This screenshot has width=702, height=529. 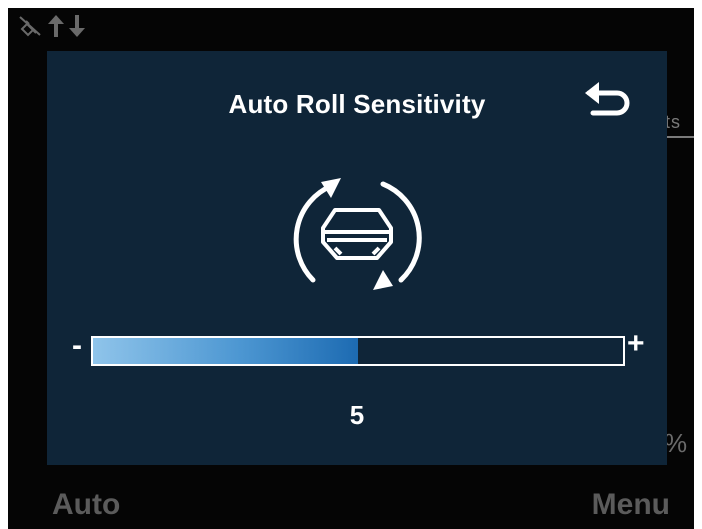 I want to click on back-button, so click(x=608, y=100).